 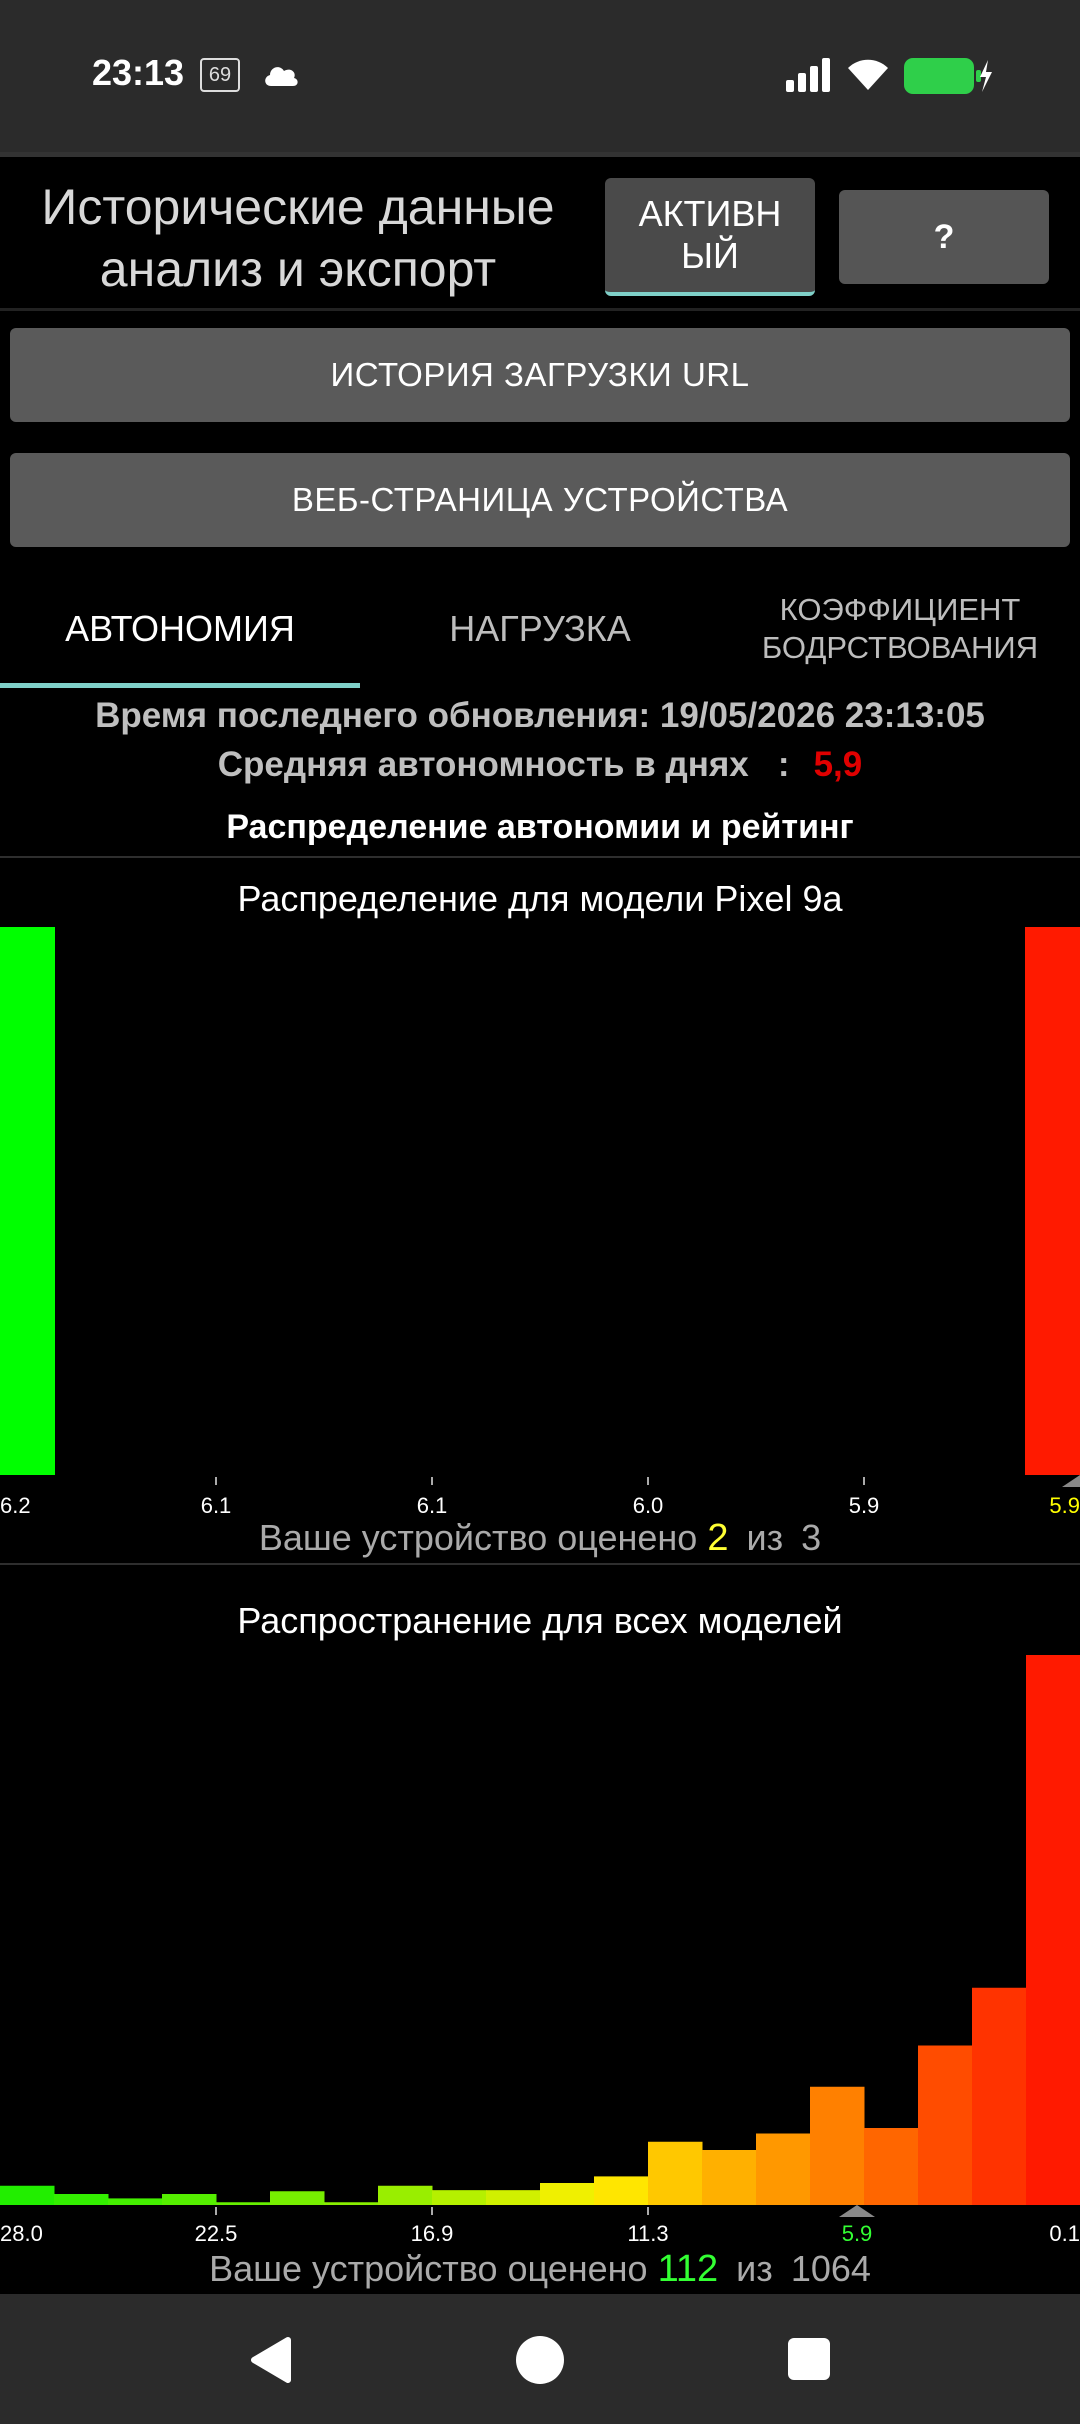 What do you see at coordinates (15, 1504) in the screenshot?
I see `model-tick-label-0: 6.2` at bounding box center [15, 1504].